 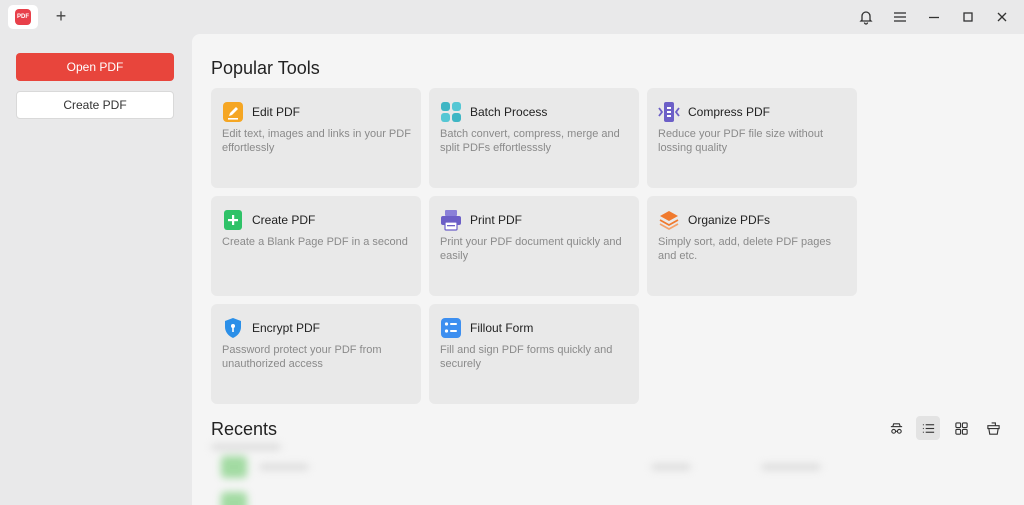 I want to click on clear-icon, so click(x=993, y=428).